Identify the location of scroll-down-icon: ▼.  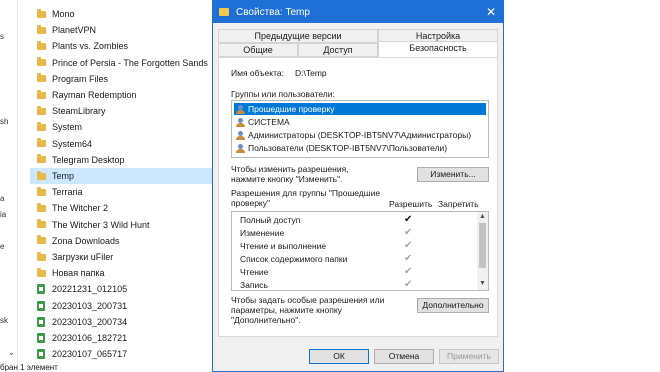
(482, 283).